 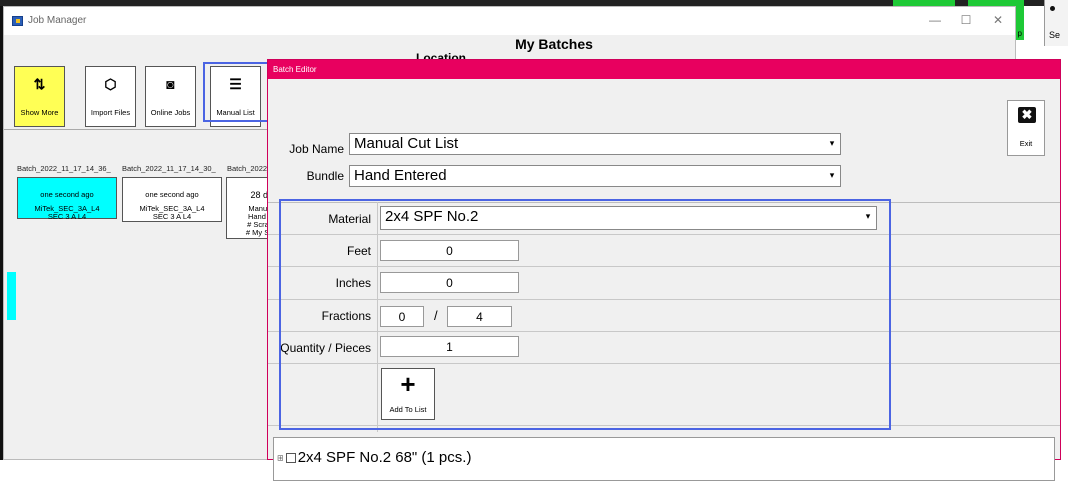 What do you see at coordinates (1026, 128) in the screenshot?
I see `exit-button: ✖ Exit` at bounding box center [1026, 128].